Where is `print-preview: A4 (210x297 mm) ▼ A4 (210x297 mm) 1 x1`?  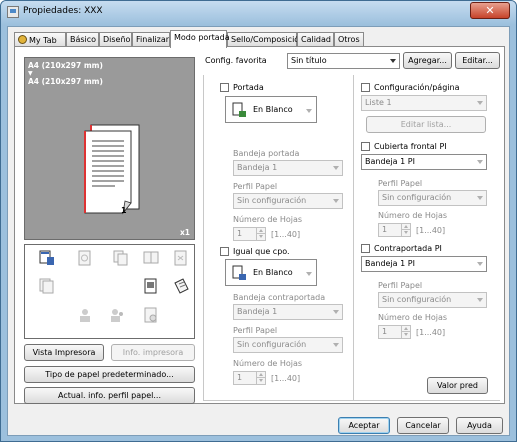
print-preview: A4 (210x297 mm) ▼ A4 (210x297 mm) 1 x1 is located at coordinates (109, 148).